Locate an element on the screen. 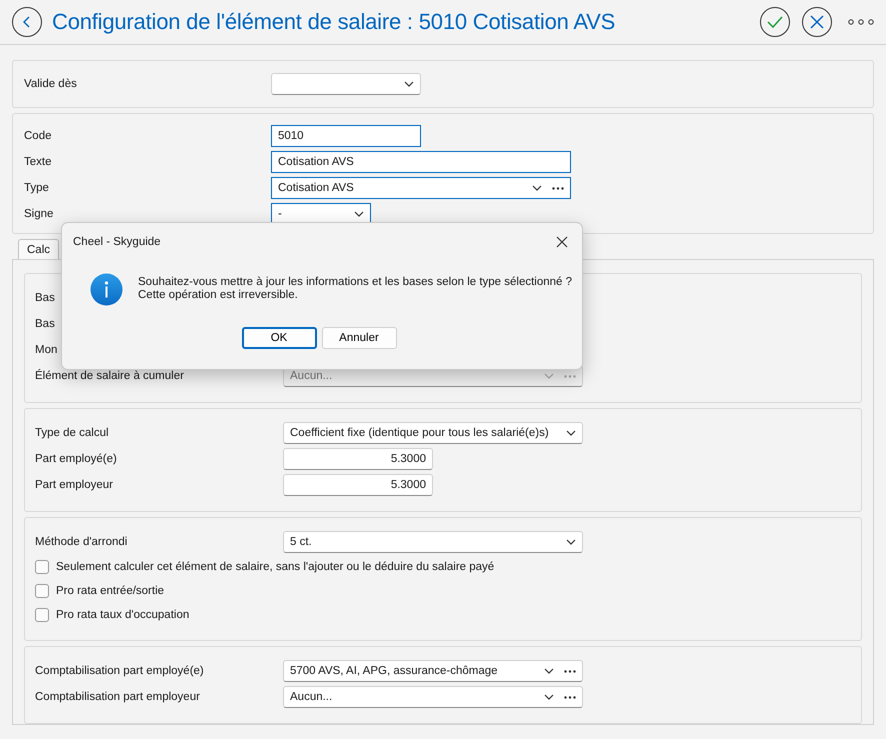 Image resolution: width=886 pixels, height=739 pixels. input-field: Cotisation AVS is located at coordinates (421, 162).